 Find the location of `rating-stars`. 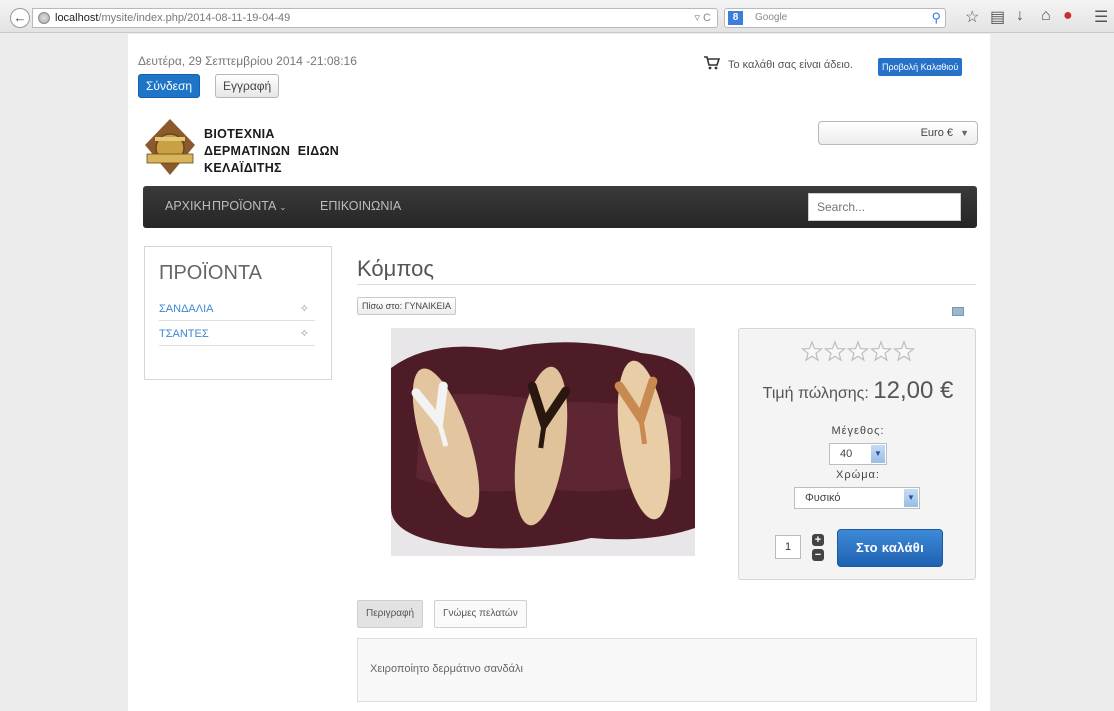

rating-stars is located at coordinates (858, 351).